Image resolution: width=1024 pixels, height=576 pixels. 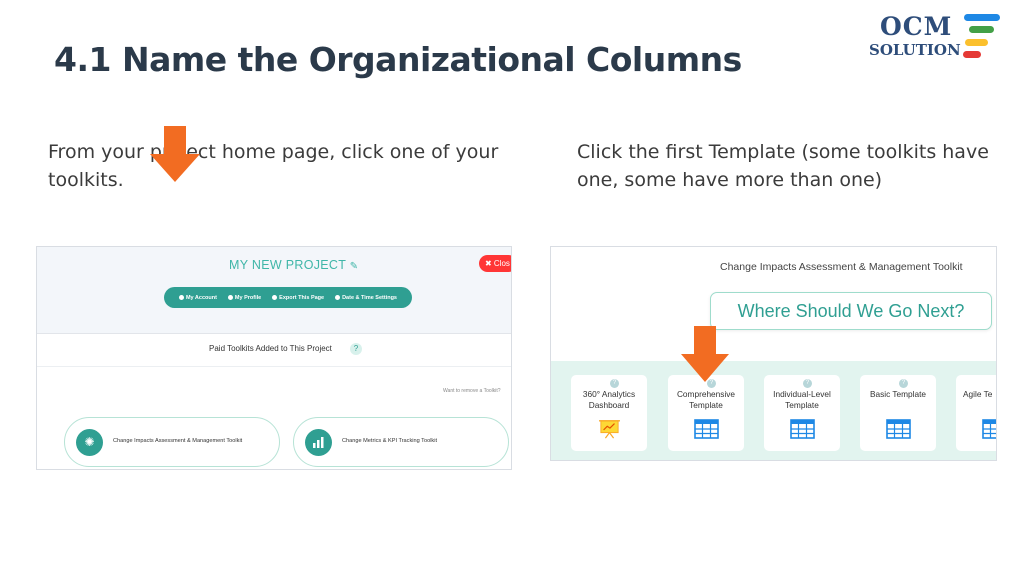 I want to click on logo-bar-green, so click(x=981, y=29).